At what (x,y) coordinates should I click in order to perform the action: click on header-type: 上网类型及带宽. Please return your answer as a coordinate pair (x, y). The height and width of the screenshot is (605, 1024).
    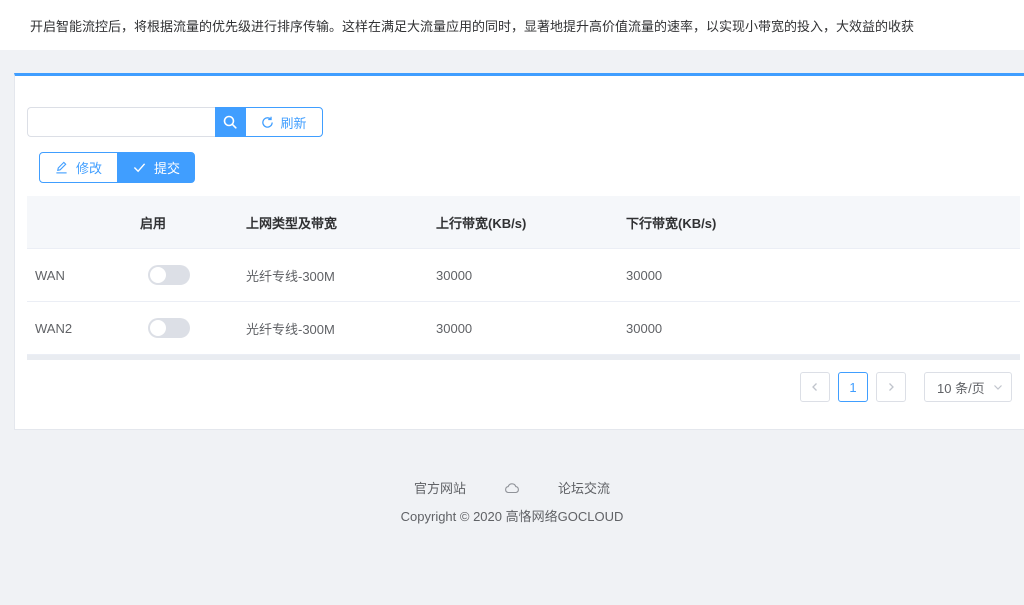
    Looking at the image, I should click on (292, 223).